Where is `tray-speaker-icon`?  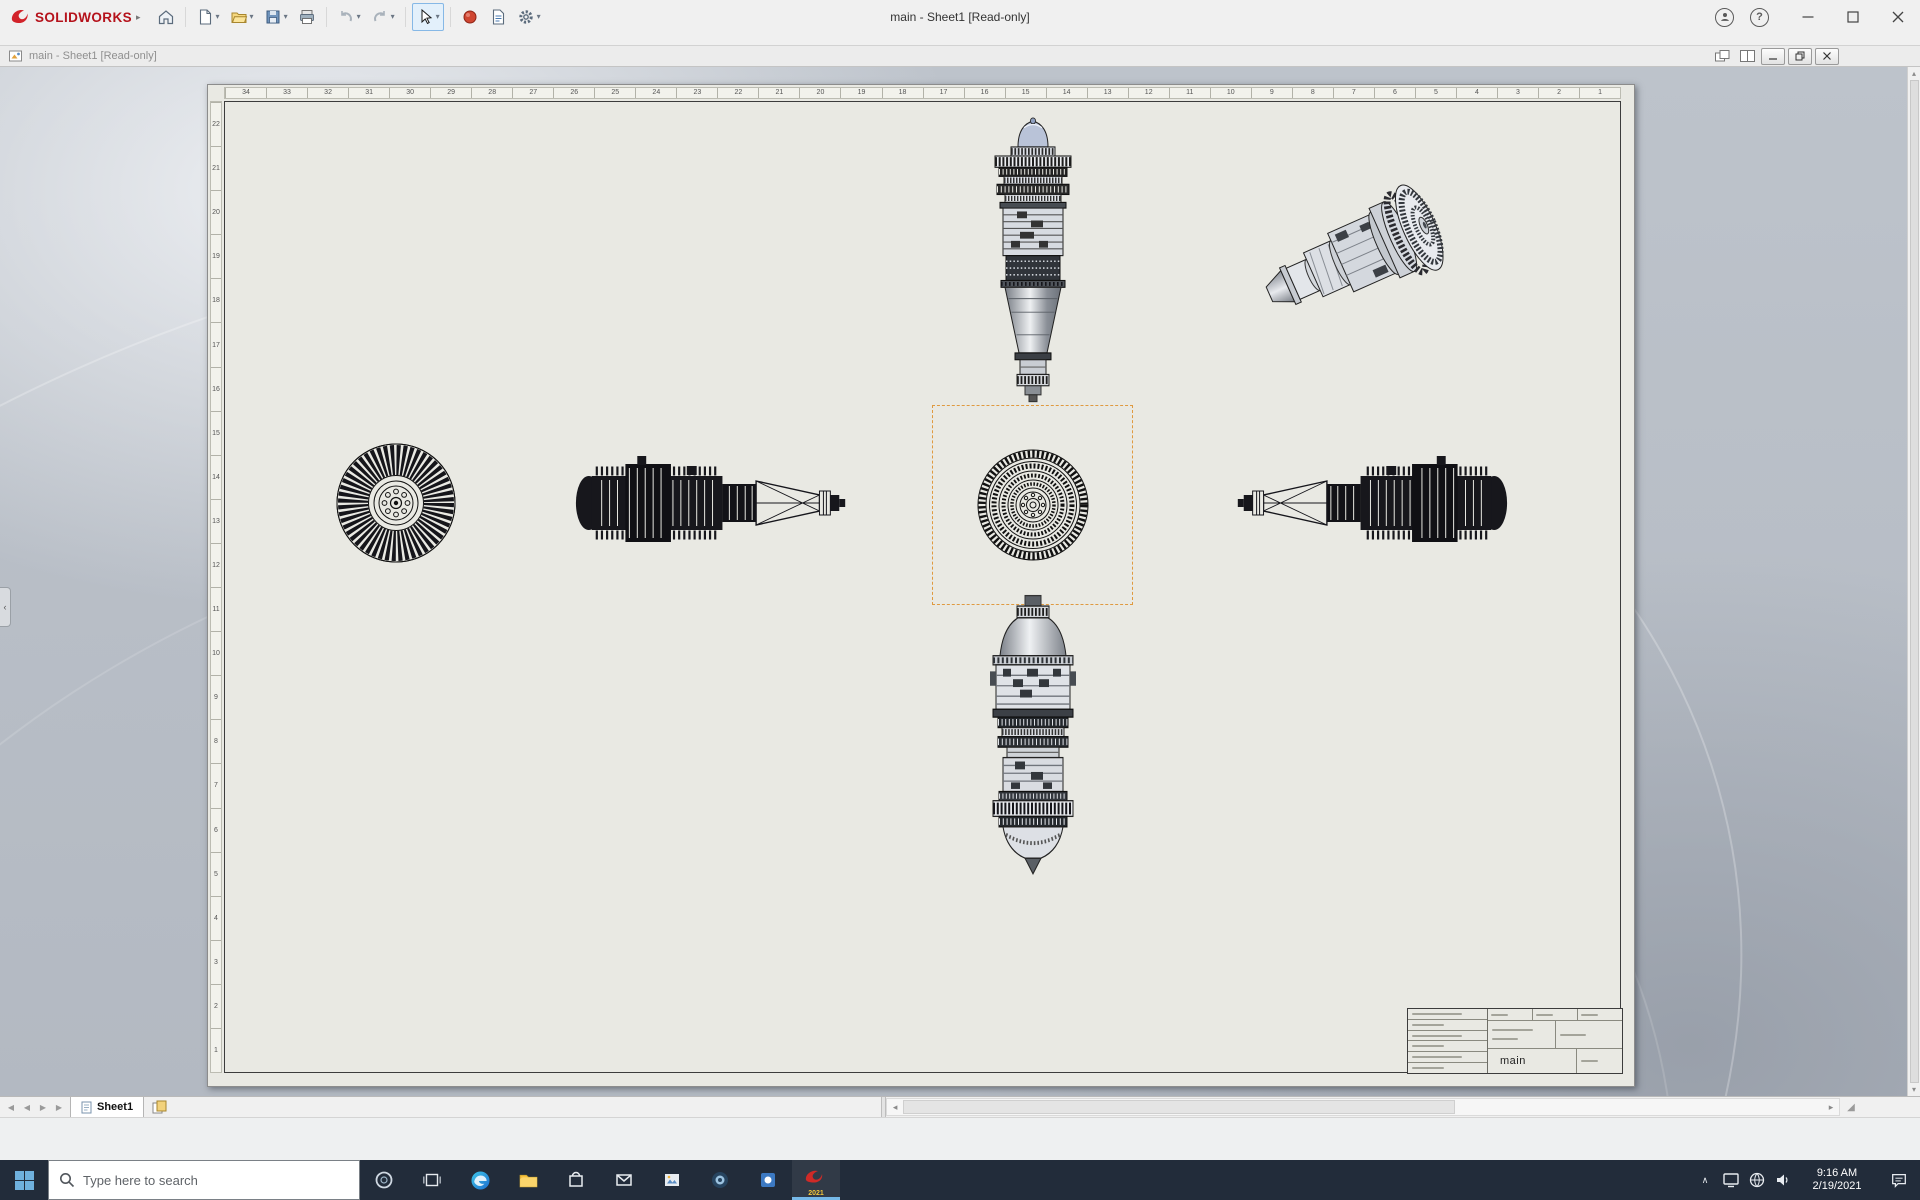
tray-speaker-icon is located at coordinates (1783, 1180).